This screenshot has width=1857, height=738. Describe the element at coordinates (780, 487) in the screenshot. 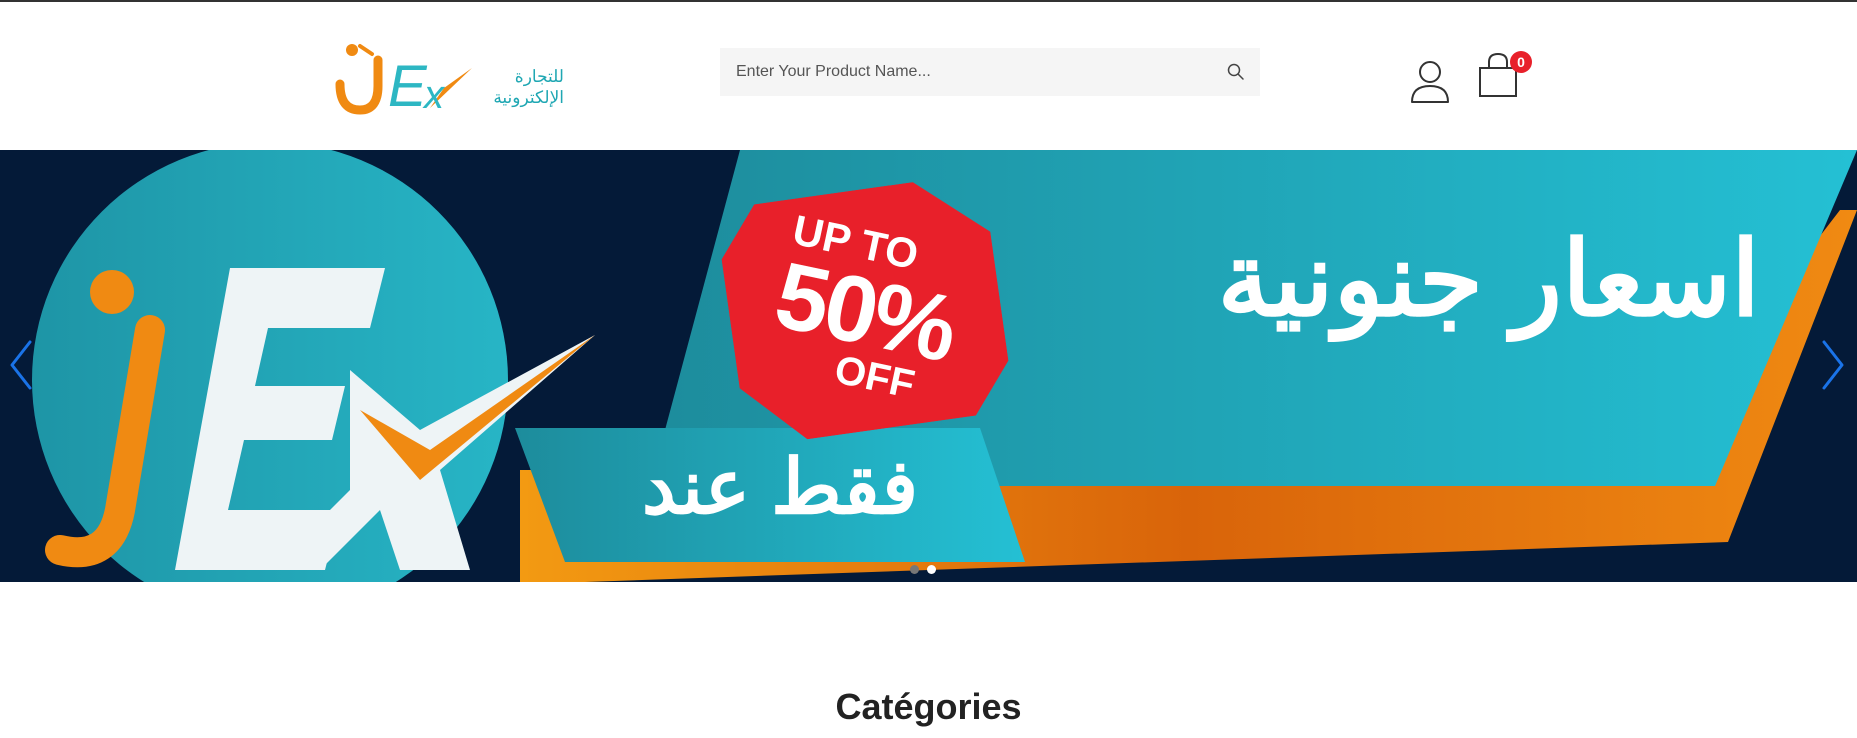

I see `banner-subline: فقط عند` at that location.